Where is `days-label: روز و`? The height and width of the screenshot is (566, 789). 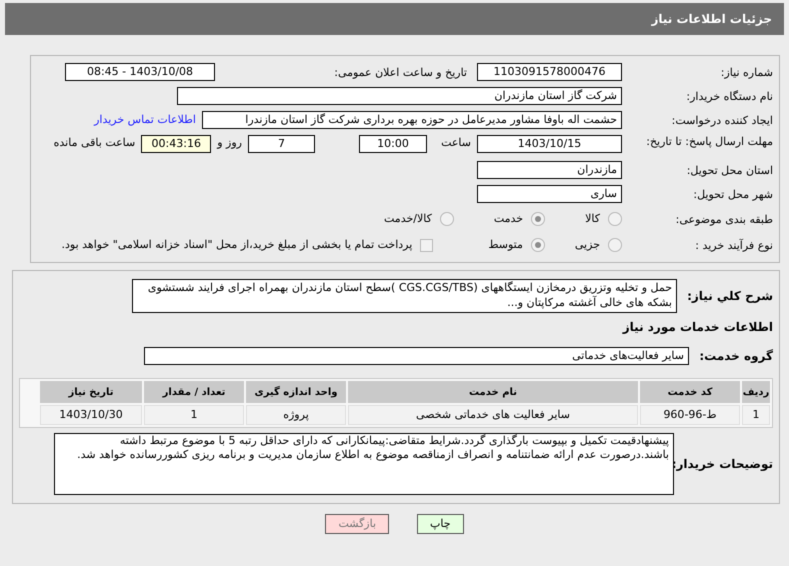 days-label: روز و is located at coordinates (229, 143).